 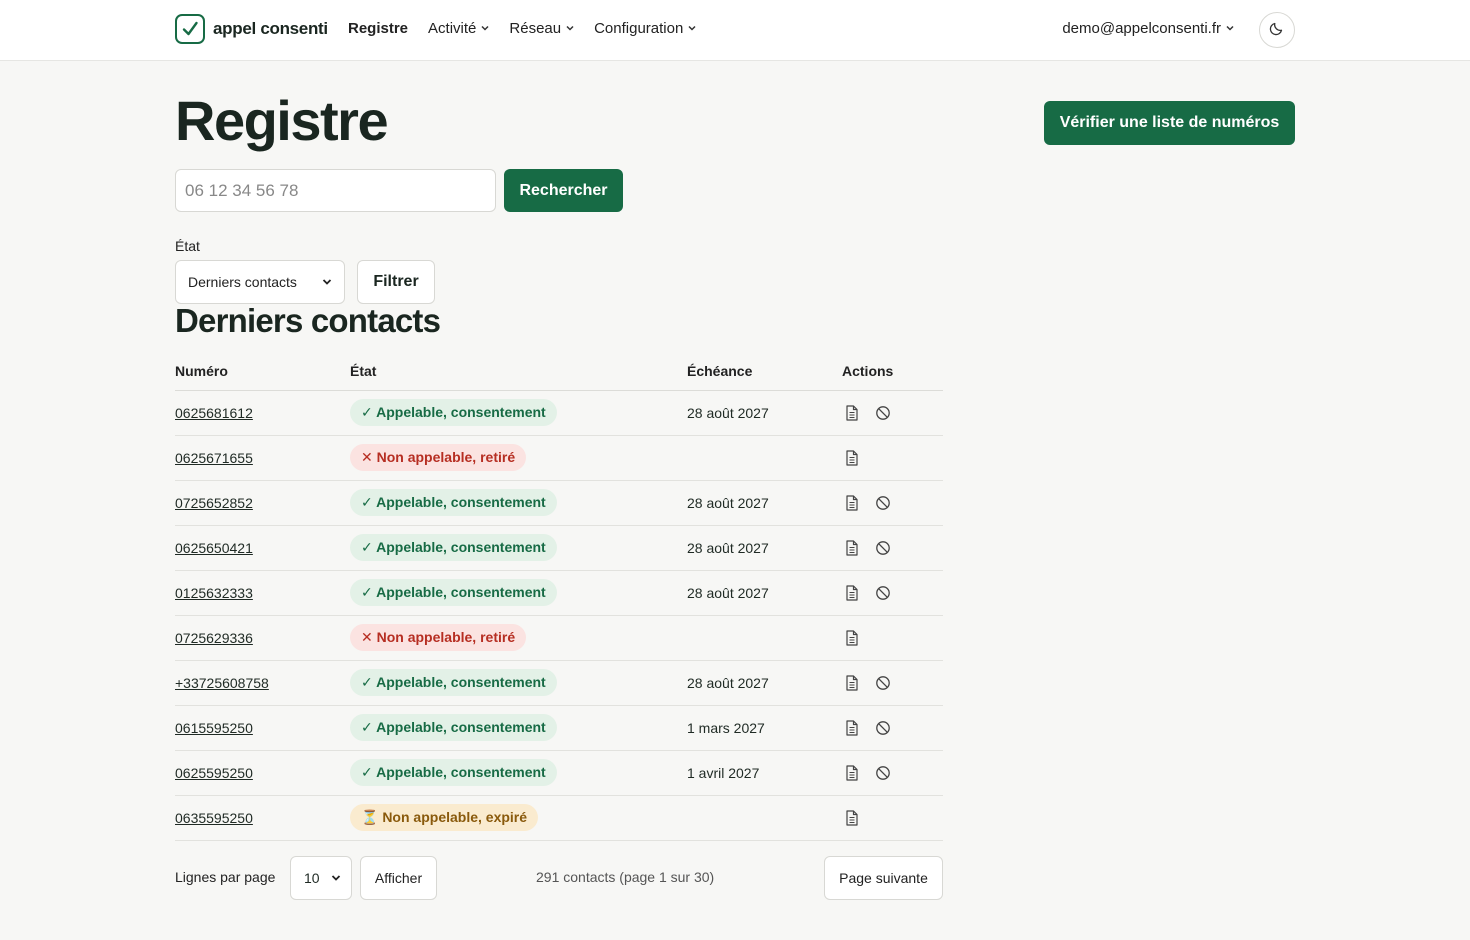 What do you see at coordinates (308, 320) in the screenshot?
I see `section-title: Derniers contacts` at bounding box center [308, 320].